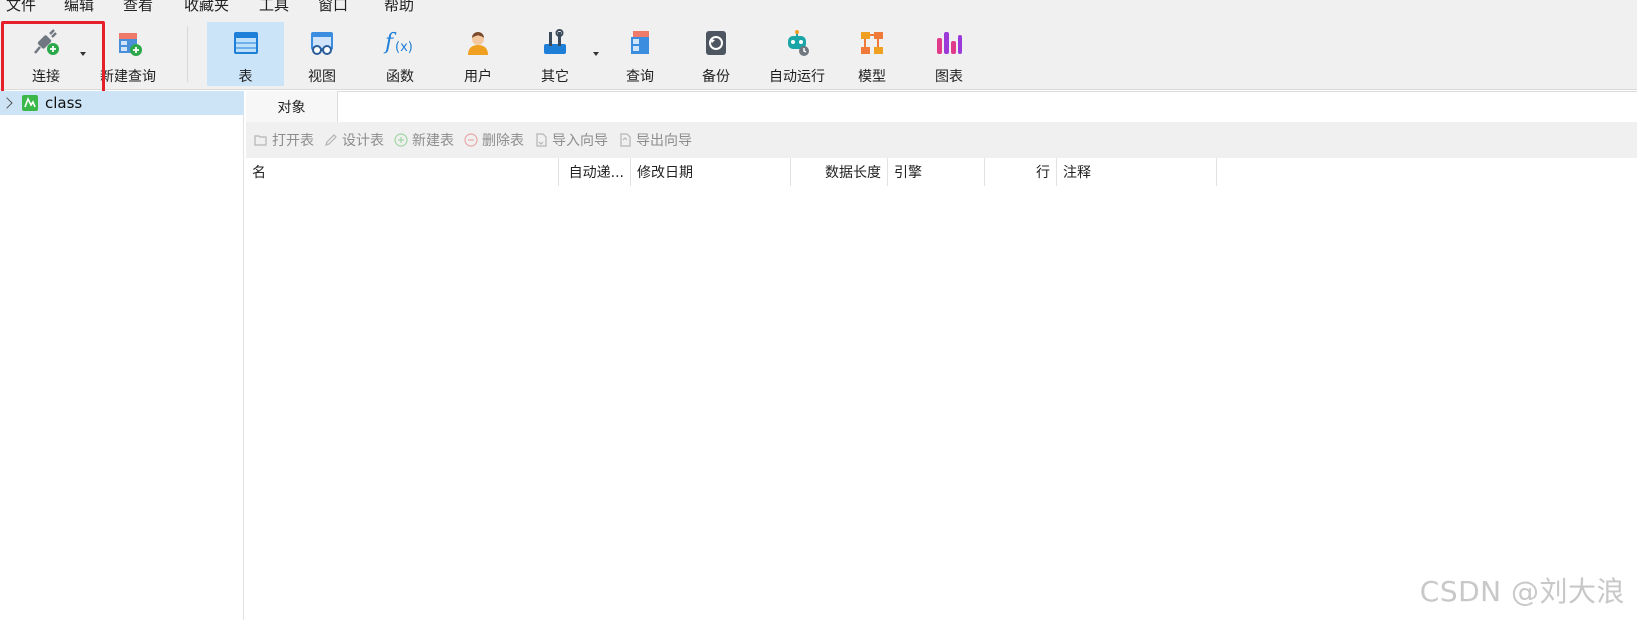 This screenshot has height=620, width=1637. Describe the element at coordinates (322, 42) in the screenshot. I see `view-glasses-icon` at that location.